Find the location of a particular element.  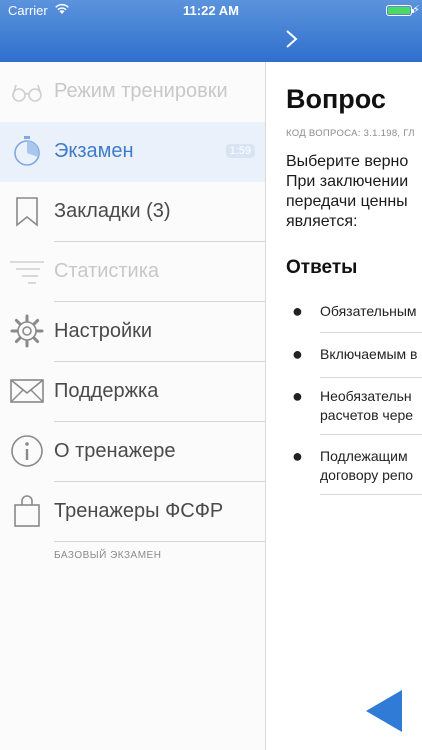

sidebar-item-training-mode: Режим тренировки is located at coordinates (132, 92).